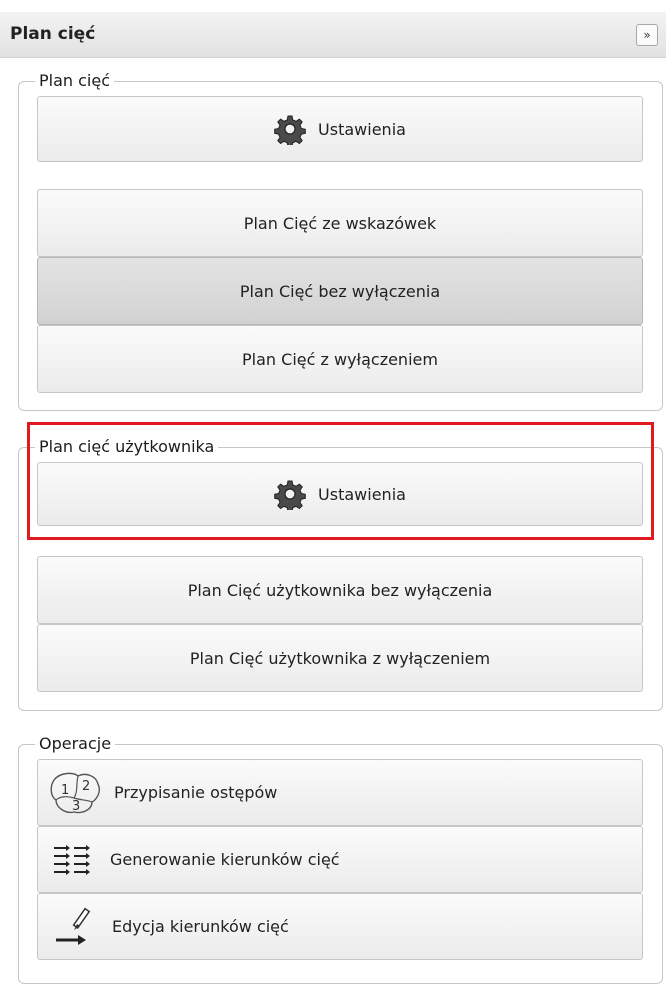 This screenshot has height=984, width=666. I want to click on plan-ciec-bez-wylaczenia-button: Plan Cięć bez wyłączenia, so click(340, 291).